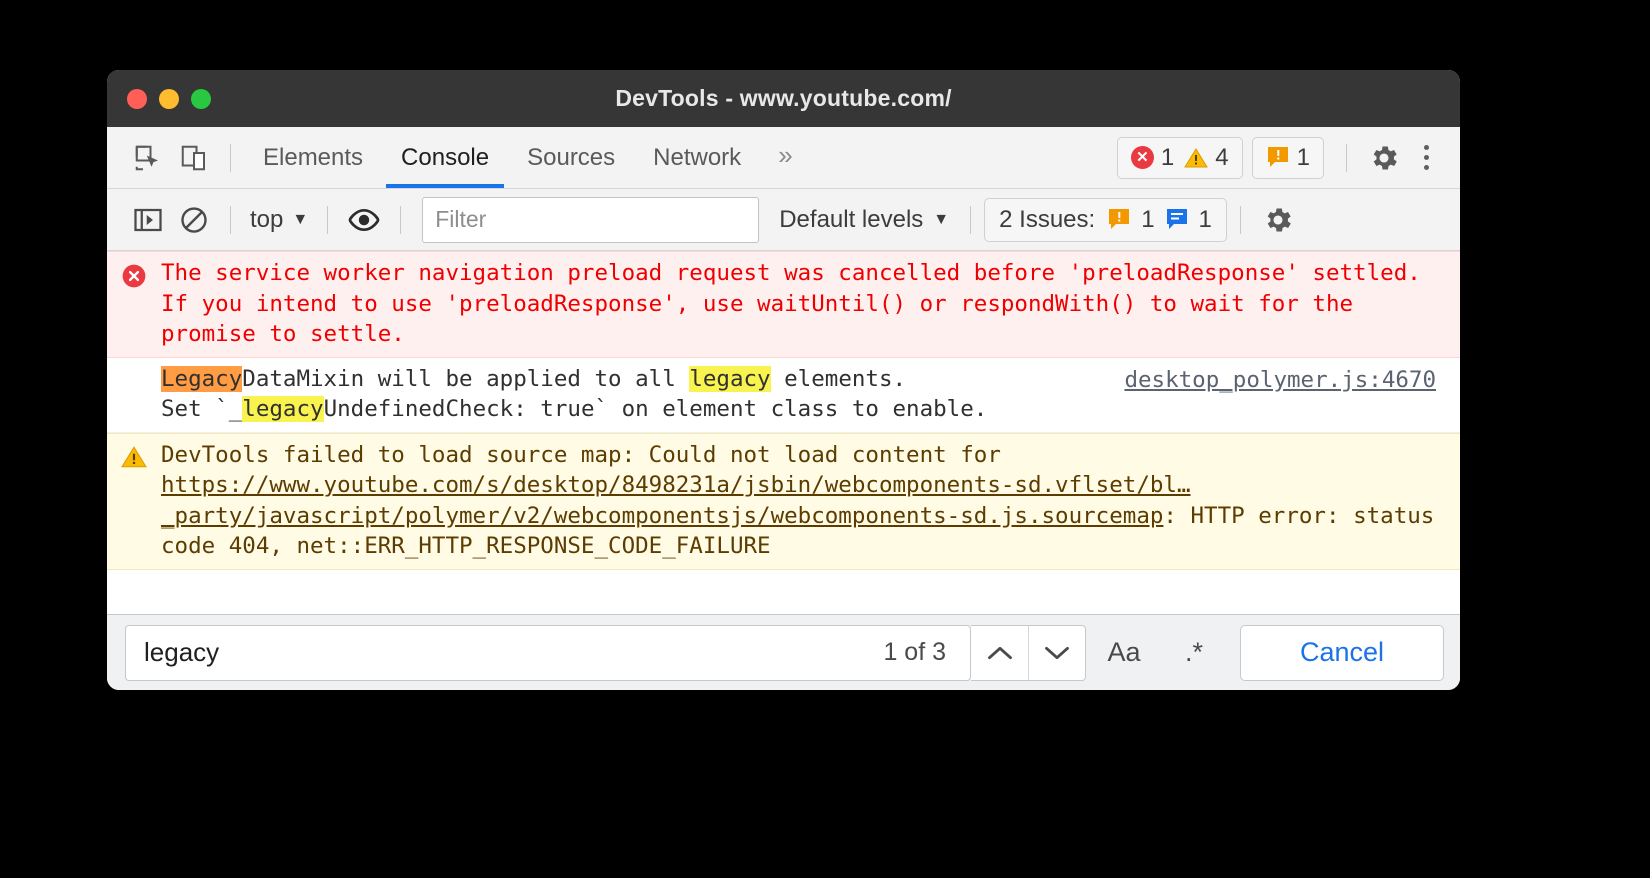  What do you see at coordinates (1303, 157) in the screenshot?
I see `issue-count: 1` at bounding box center [1303, 157].